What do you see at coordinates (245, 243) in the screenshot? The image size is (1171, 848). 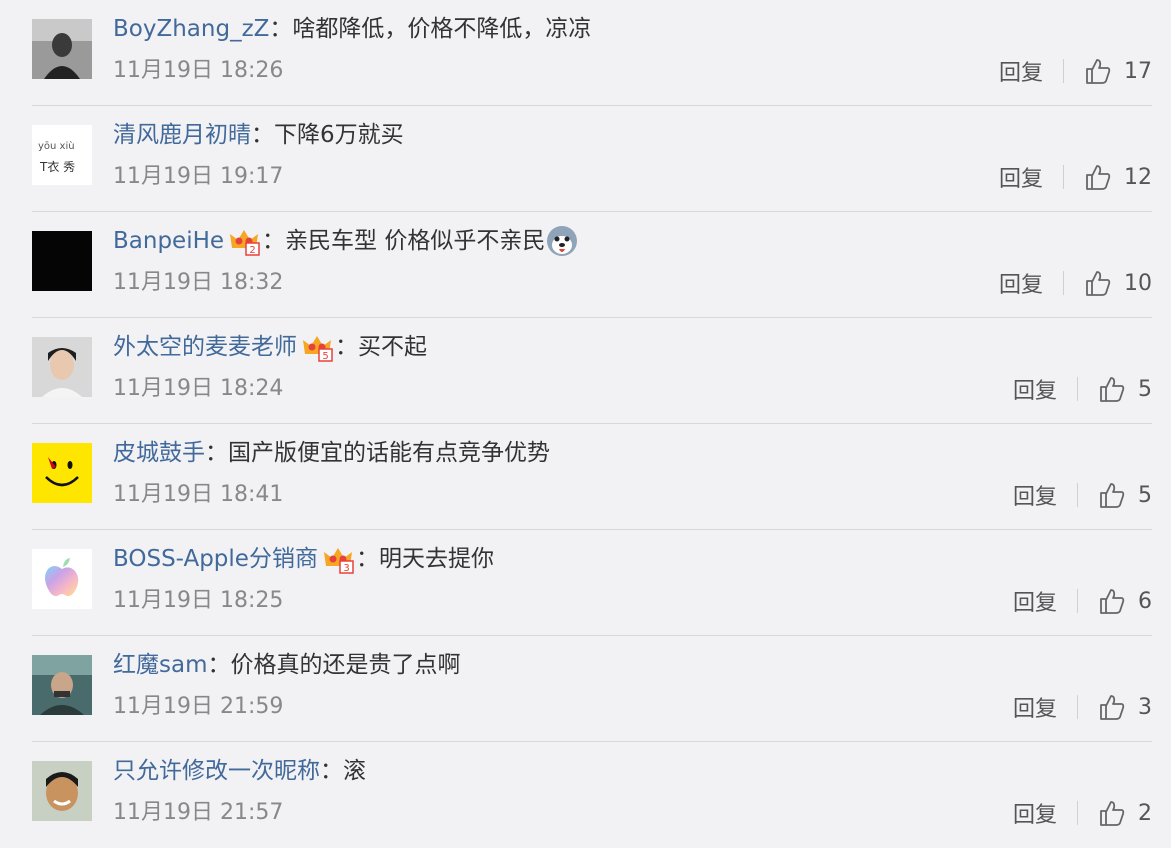 I see `vip-crown-icon: 2` at bounding box center [245, 243].